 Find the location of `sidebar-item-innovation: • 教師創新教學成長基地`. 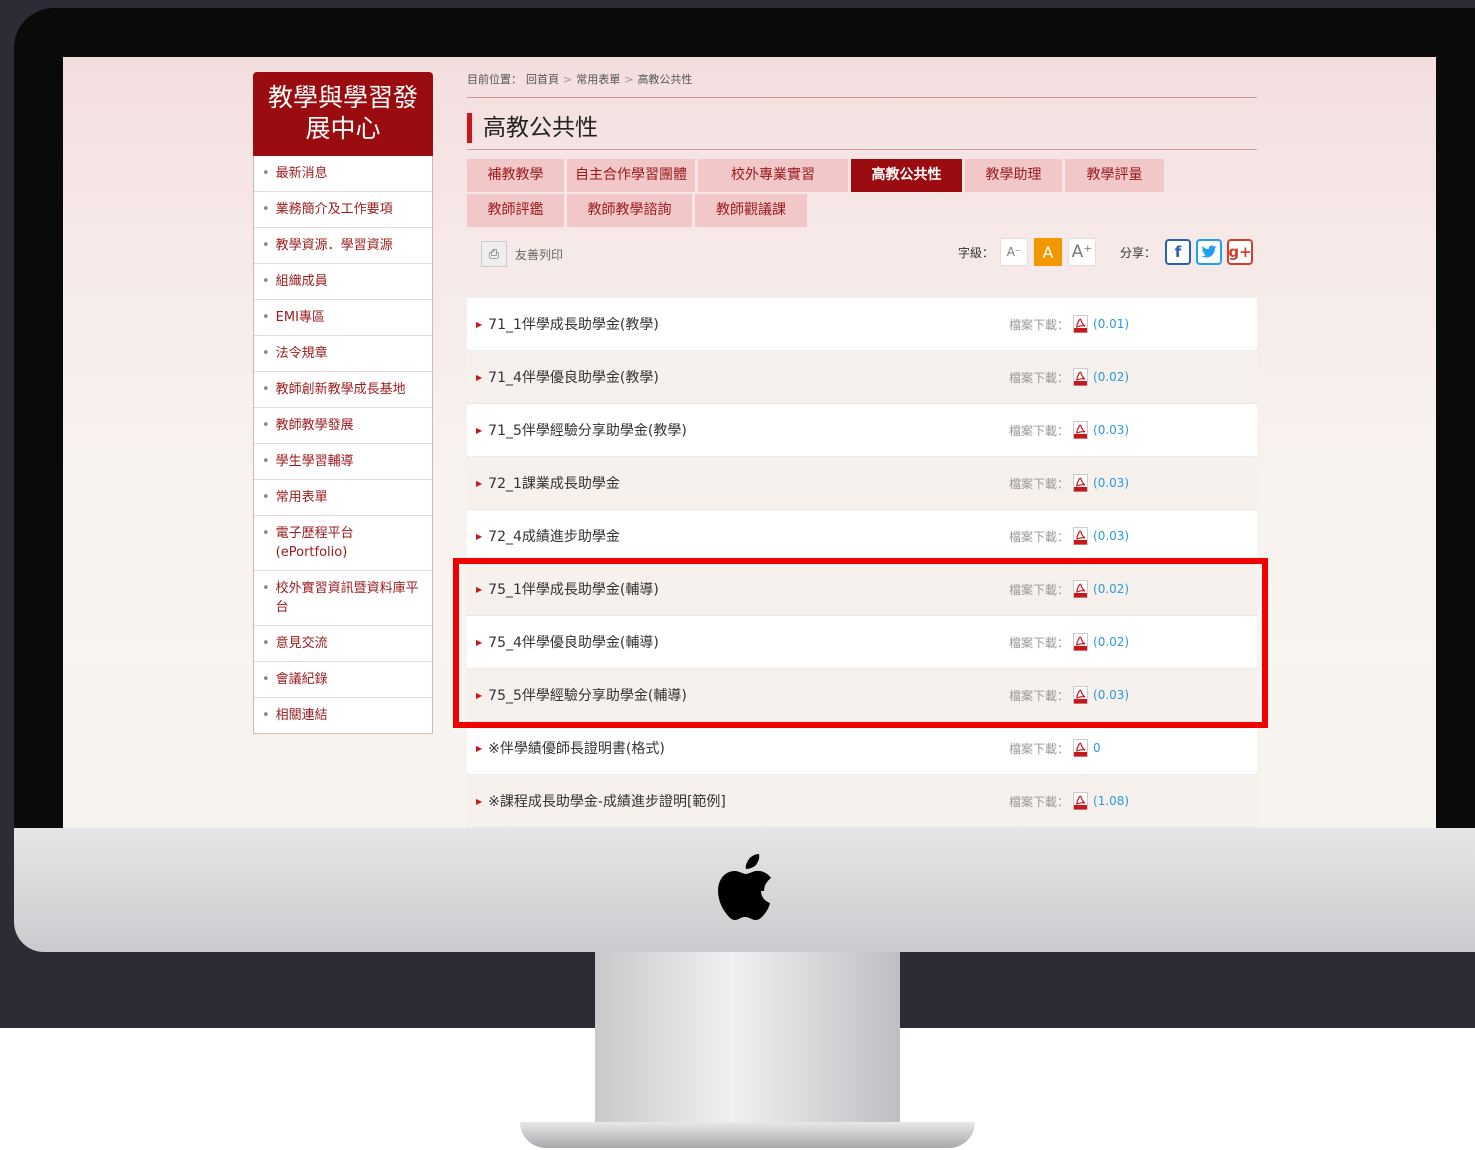

sidebar-item-innovation: • 教師創新教學成長基地 is located at coordinates (343, 390).